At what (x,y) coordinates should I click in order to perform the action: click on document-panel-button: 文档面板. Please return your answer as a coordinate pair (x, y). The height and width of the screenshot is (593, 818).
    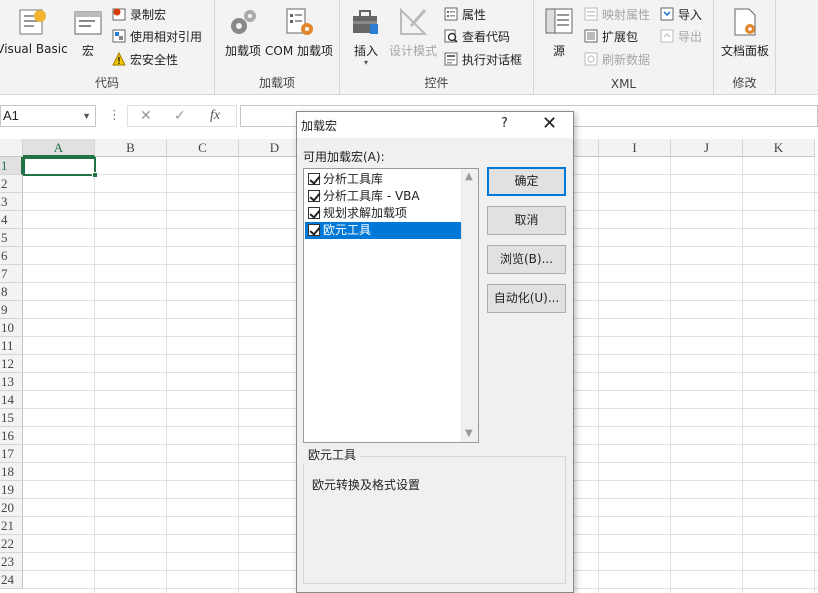
    Looking at the image, I should click on (745, 32).